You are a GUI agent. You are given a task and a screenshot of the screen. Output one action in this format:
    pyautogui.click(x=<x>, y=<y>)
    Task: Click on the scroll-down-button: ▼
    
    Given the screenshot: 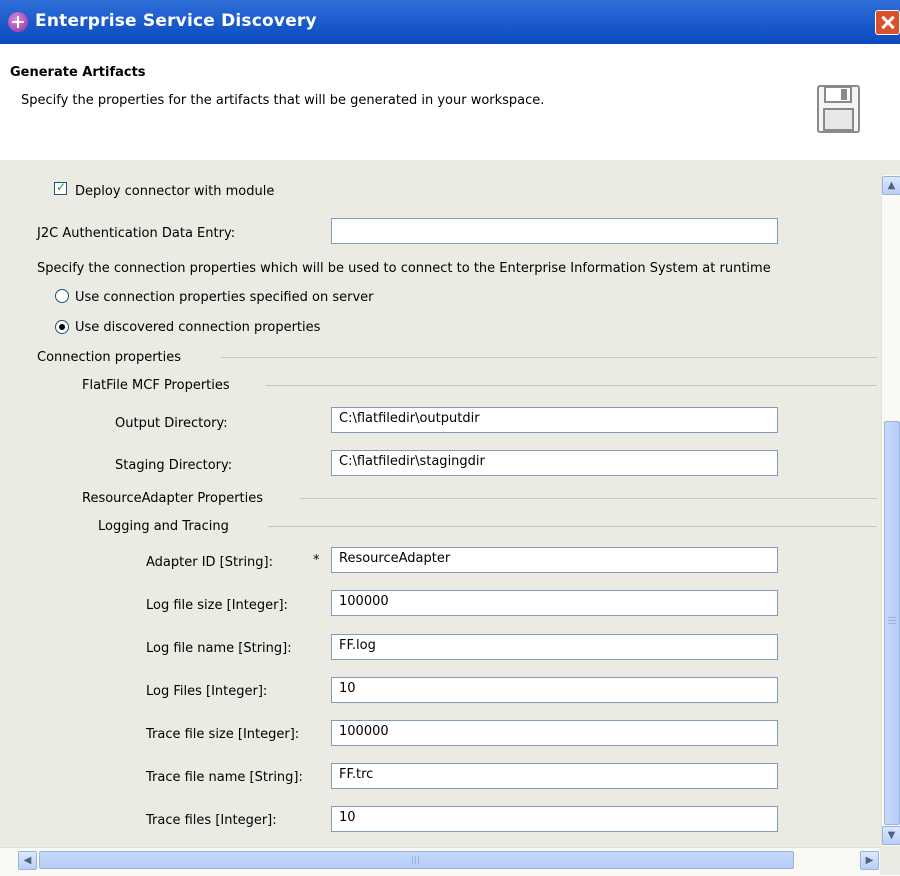 What is the action you would take?
    pyautogui.click(x=891, y=835)
    